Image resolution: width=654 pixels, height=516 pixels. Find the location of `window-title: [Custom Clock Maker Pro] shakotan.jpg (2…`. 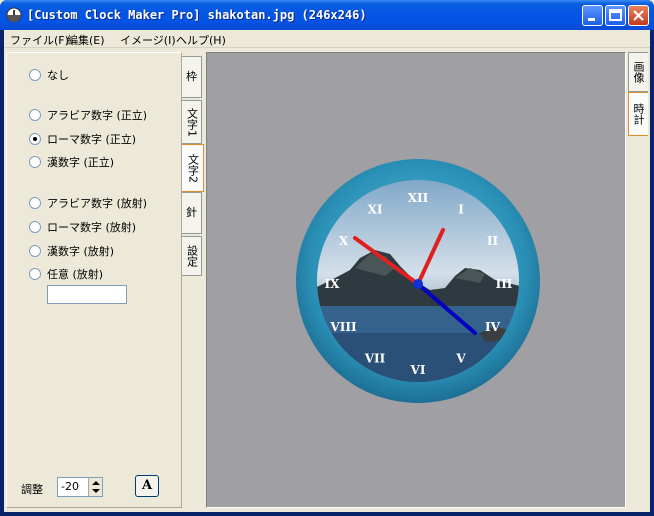

window-title: [Custom Clock Maker Pro] shakotan.jpg (2… is located at coordinates (197, 15).